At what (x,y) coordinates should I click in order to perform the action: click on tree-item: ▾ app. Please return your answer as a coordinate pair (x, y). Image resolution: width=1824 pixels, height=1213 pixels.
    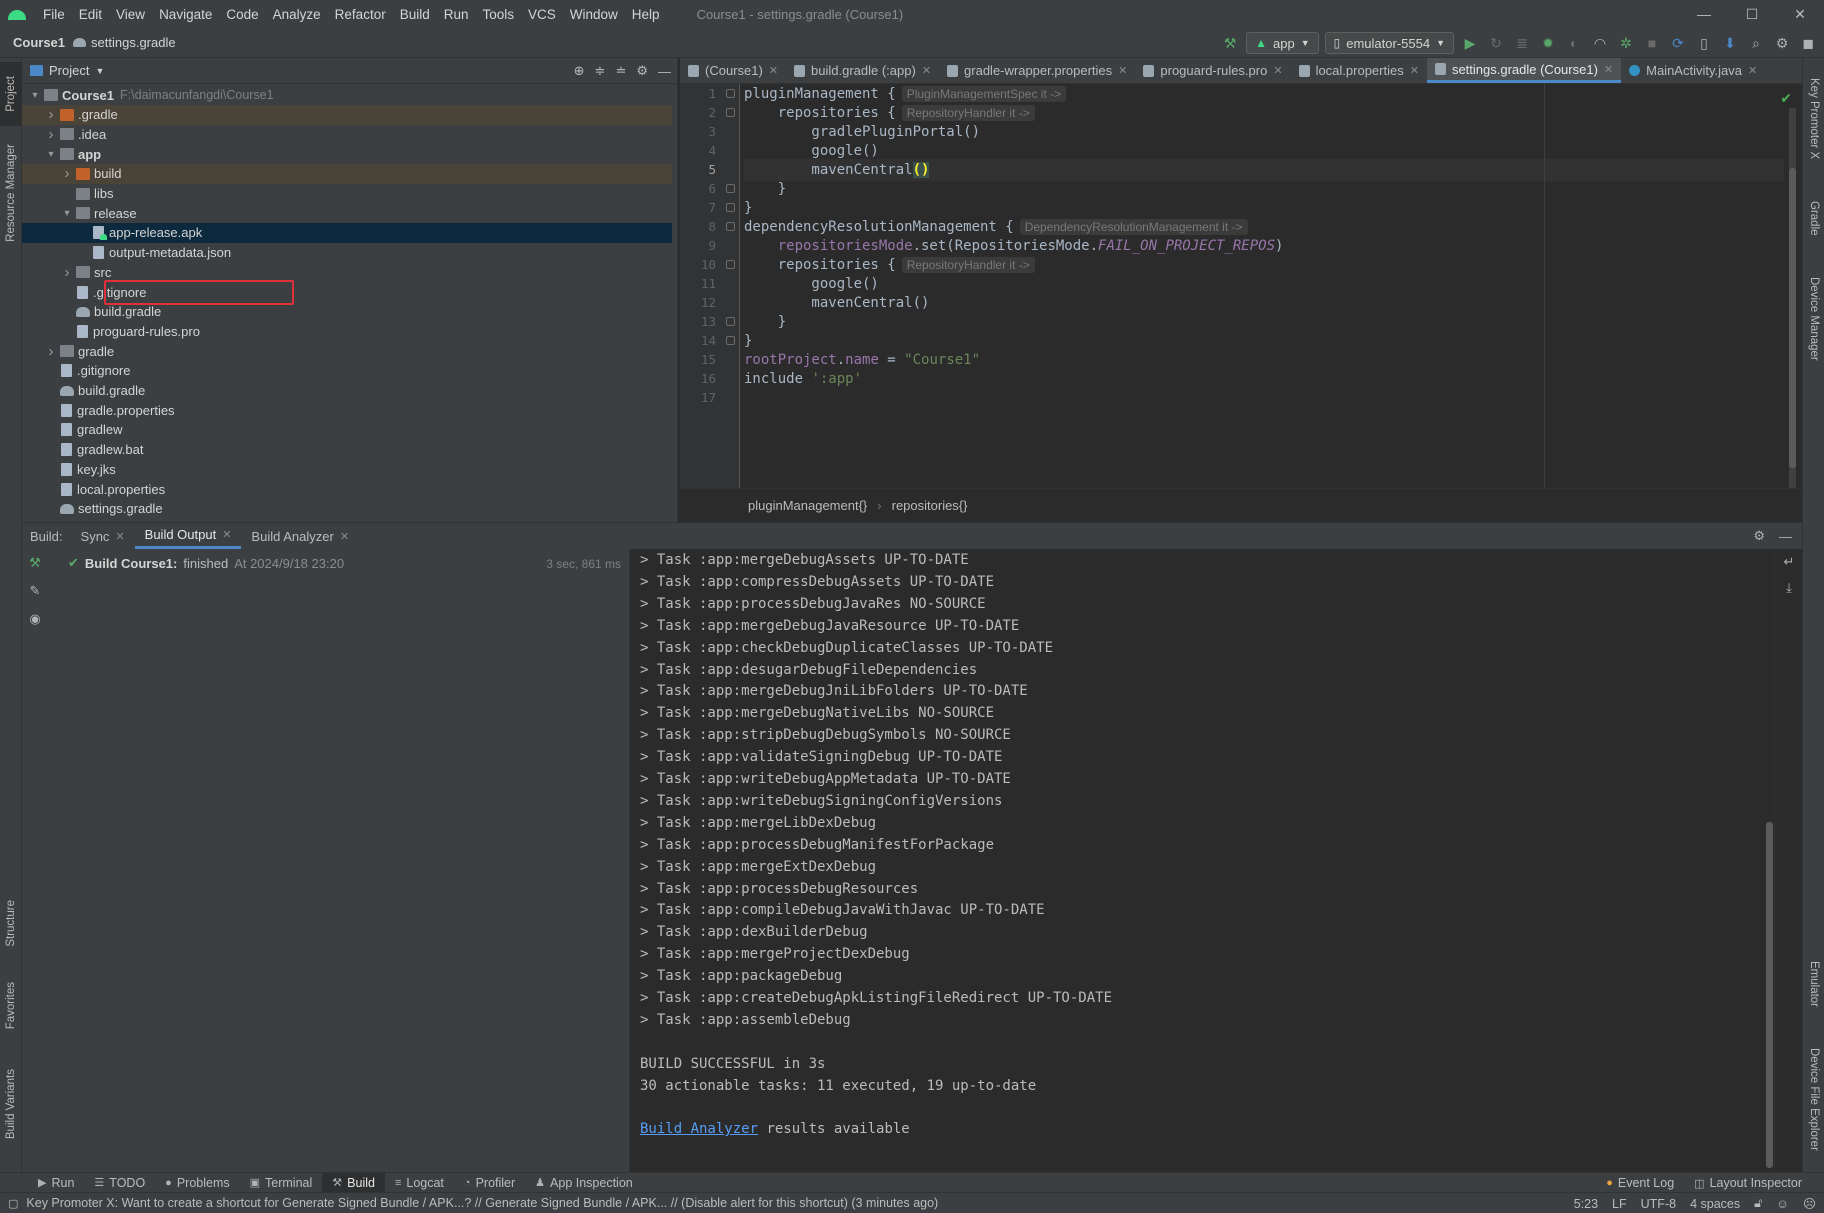
    Looking at the image, I should click on (347, 154).